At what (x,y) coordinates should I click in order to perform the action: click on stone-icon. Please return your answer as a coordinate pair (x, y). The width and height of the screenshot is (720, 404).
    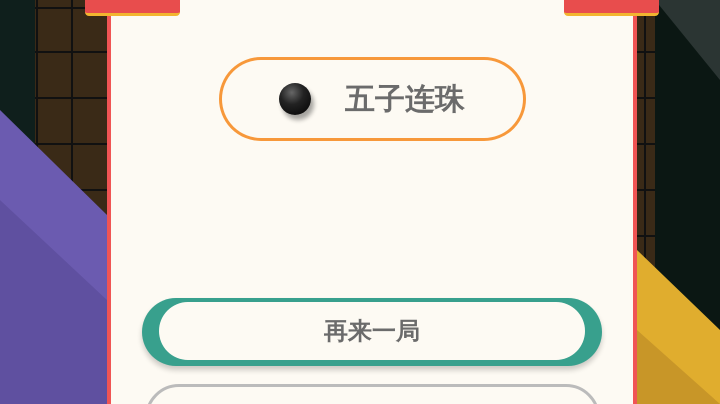
    Looking at the image, I should click on (295, 99).